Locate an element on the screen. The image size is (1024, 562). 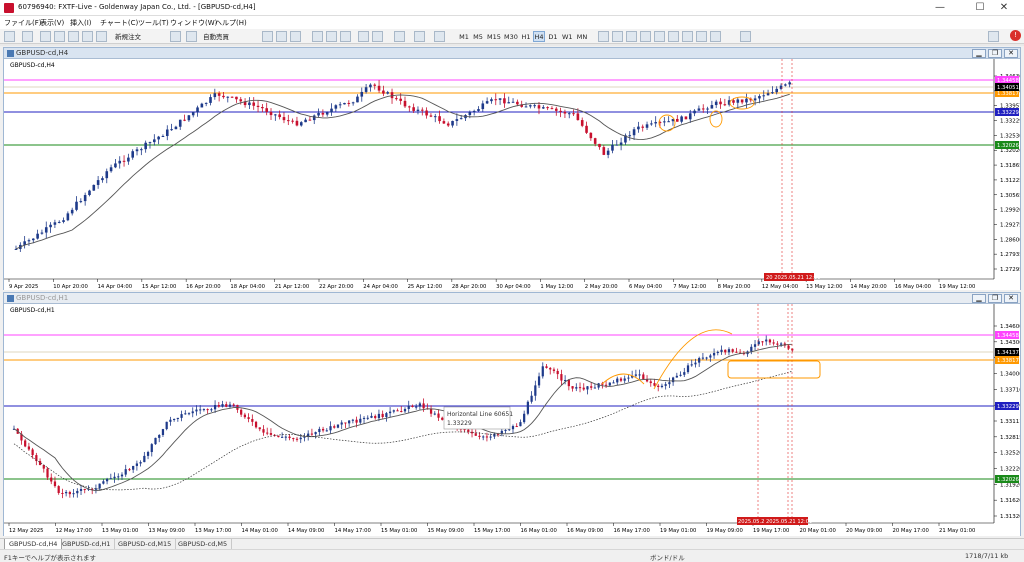
new-chart-icon is located at coordinates (9, 36).